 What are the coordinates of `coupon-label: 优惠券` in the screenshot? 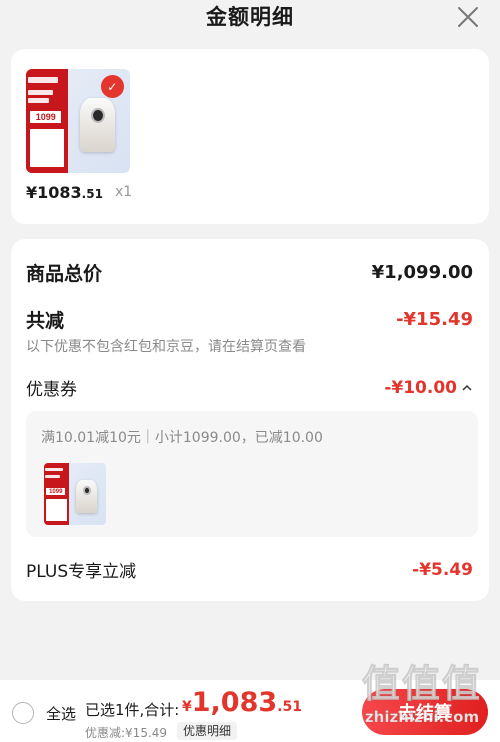 It's located at (51, 390).